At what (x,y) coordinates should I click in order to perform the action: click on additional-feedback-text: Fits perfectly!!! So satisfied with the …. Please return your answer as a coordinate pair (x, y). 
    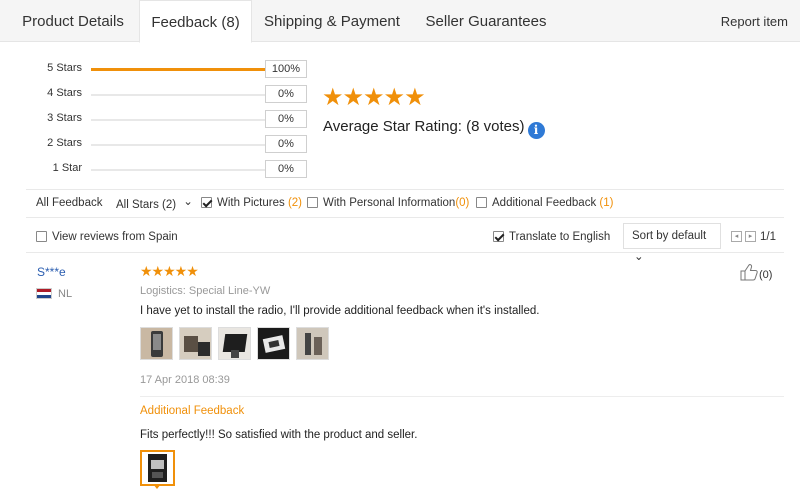
    Looking at the image, I should click on (279, 435).